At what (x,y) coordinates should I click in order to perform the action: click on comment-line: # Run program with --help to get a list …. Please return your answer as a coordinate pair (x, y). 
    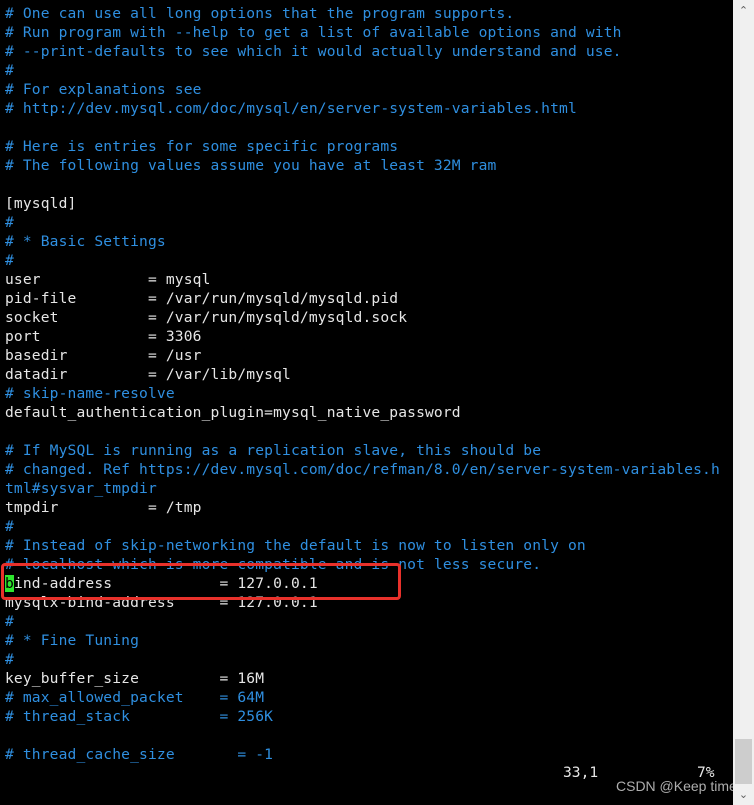
    Looking at the image, I should click on (313, 32).